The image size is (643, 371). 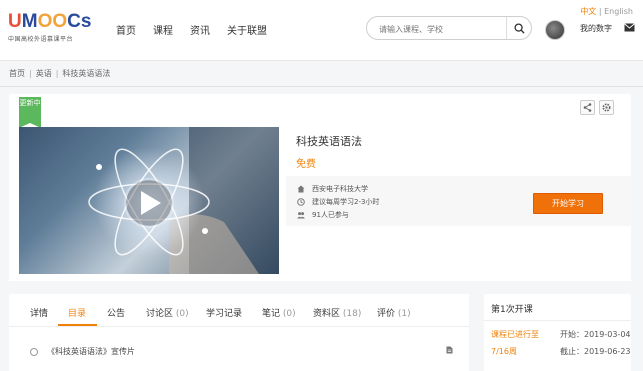 I want to click on logo-text: UMOOCs, so click(x=50, y=21).